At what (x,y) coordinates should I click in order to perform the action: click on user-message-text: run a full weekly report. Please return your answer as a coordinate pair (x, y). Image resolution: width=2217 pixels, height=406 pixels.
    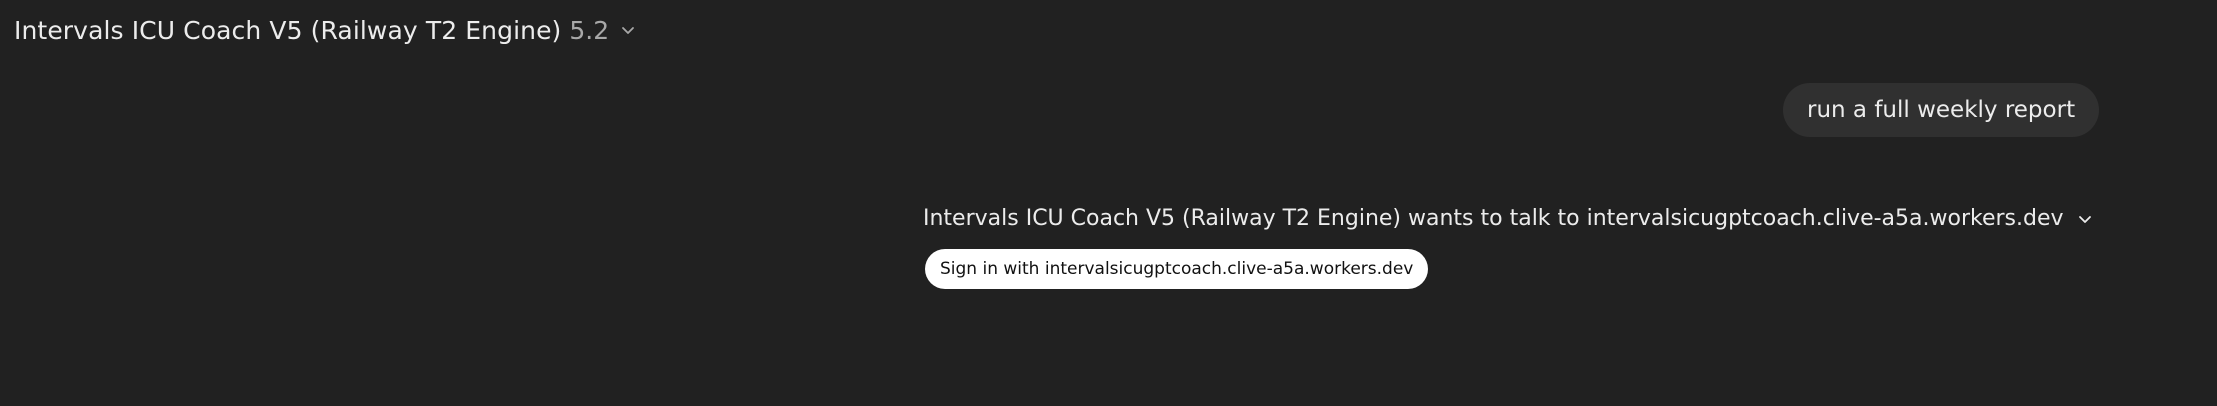
    Looking at the image, I should click on (1941, 110).